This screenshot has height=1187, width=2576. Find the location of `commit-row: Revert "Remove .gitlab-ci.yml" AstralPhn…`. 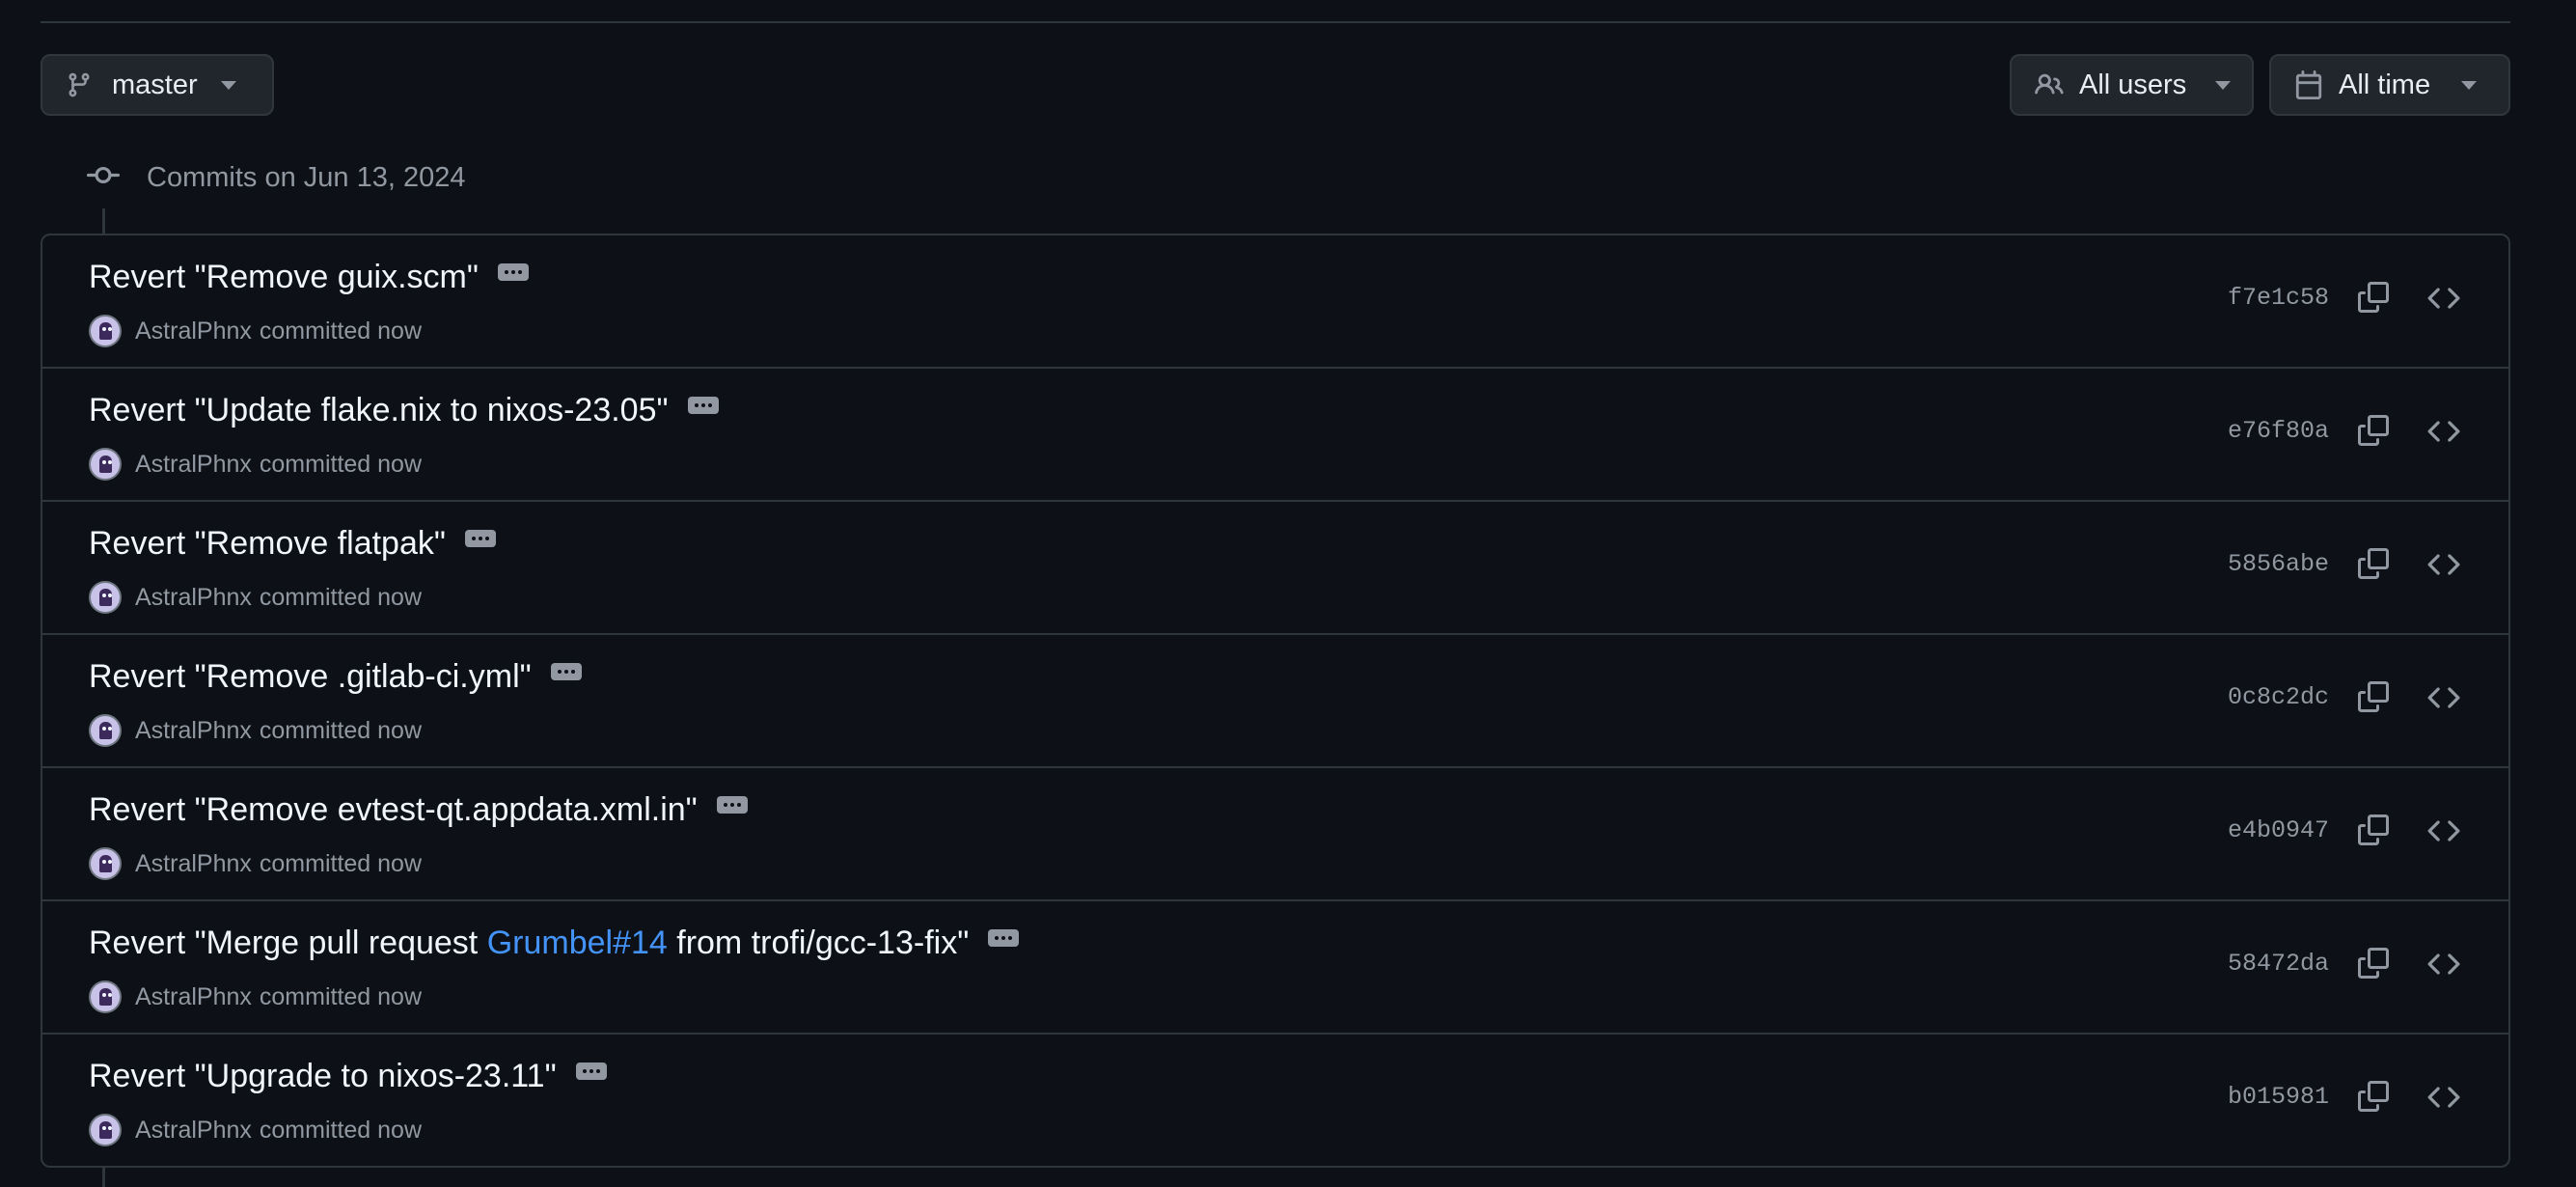

commit-row: Revert "Remove .gitlab-ci.yml" AstralPhn… is located at coordinates (1275, 699).